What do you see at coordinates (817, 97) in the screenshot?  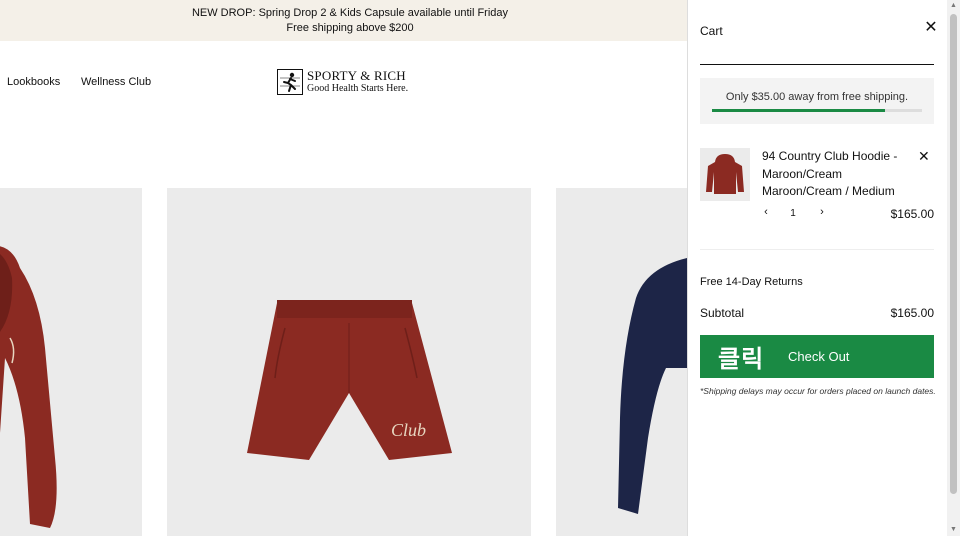 I see `free-shipping-message: Only $35.00 away from free shipping.` at bounding box center [817, 97].